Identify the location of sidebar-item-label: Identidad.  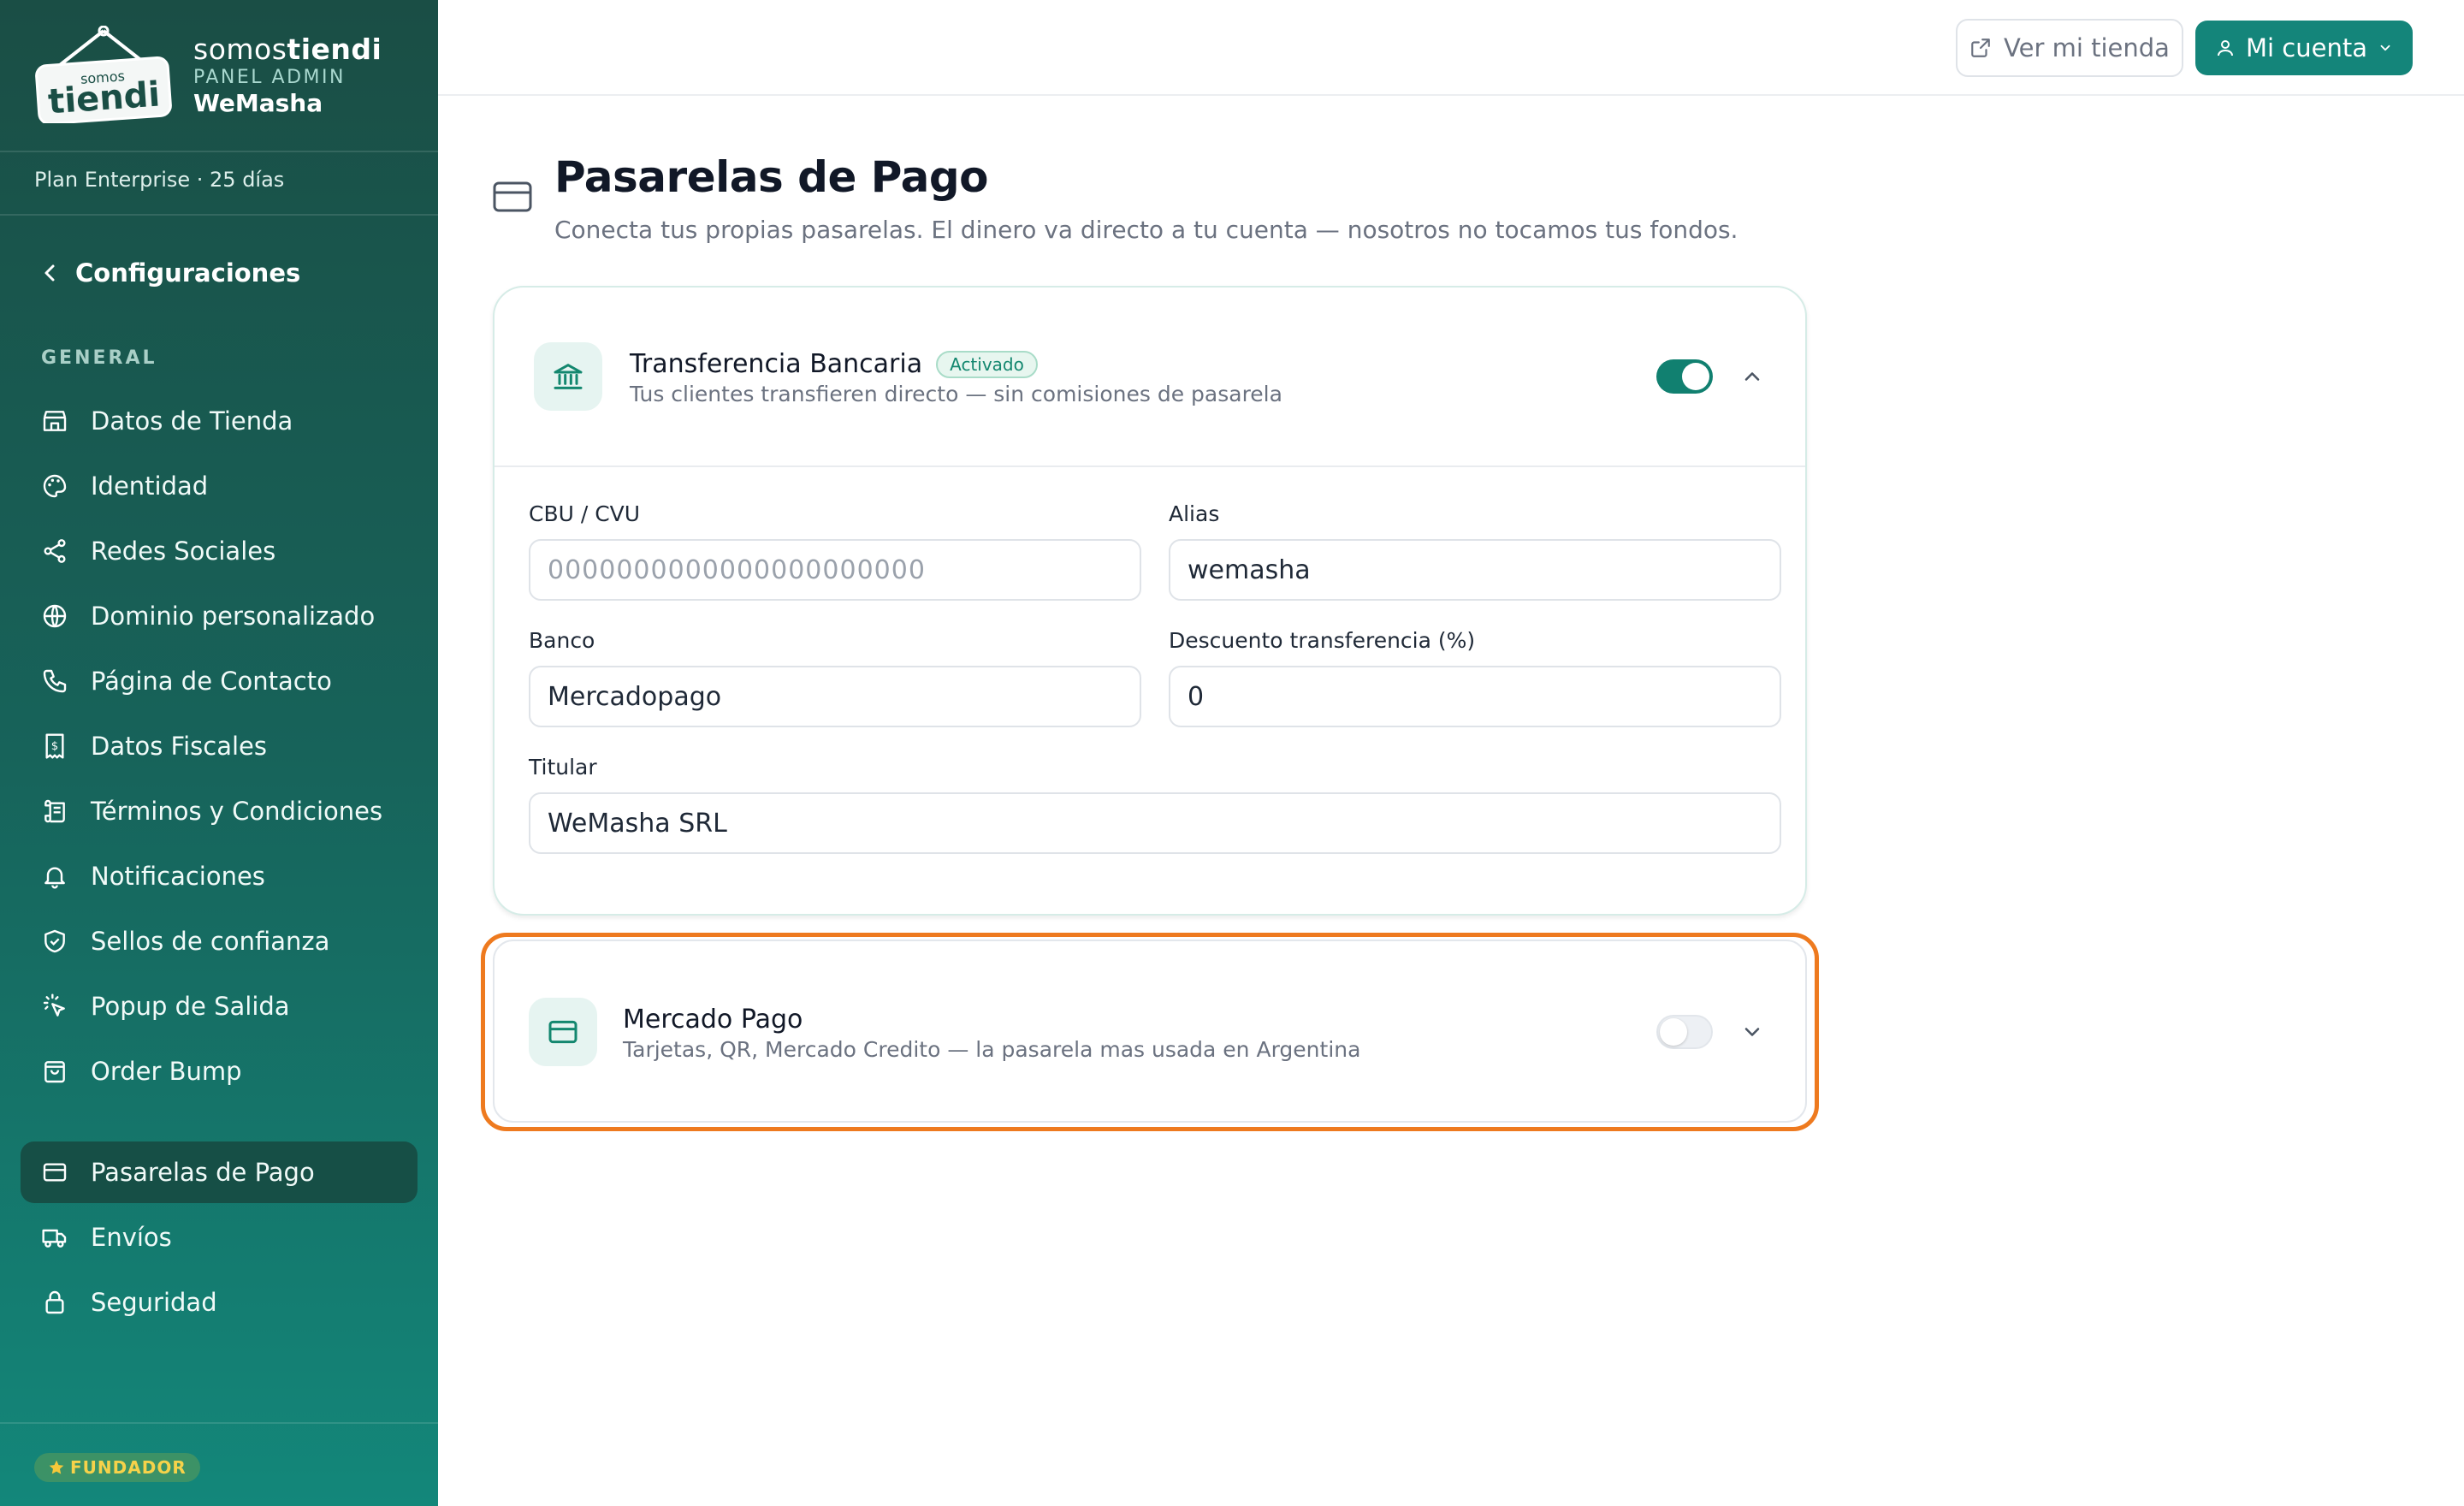
(150, 486).